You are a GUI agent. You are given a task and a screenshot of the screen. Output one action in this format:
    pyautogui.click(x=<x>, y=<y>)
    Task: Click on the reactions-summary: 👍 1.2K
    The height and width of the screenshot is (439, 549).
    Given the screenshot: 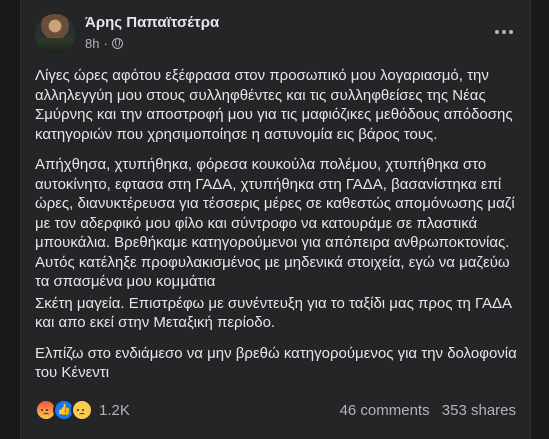 What is the action you would take?
    pyautogui.click(x=82, y=410)
    